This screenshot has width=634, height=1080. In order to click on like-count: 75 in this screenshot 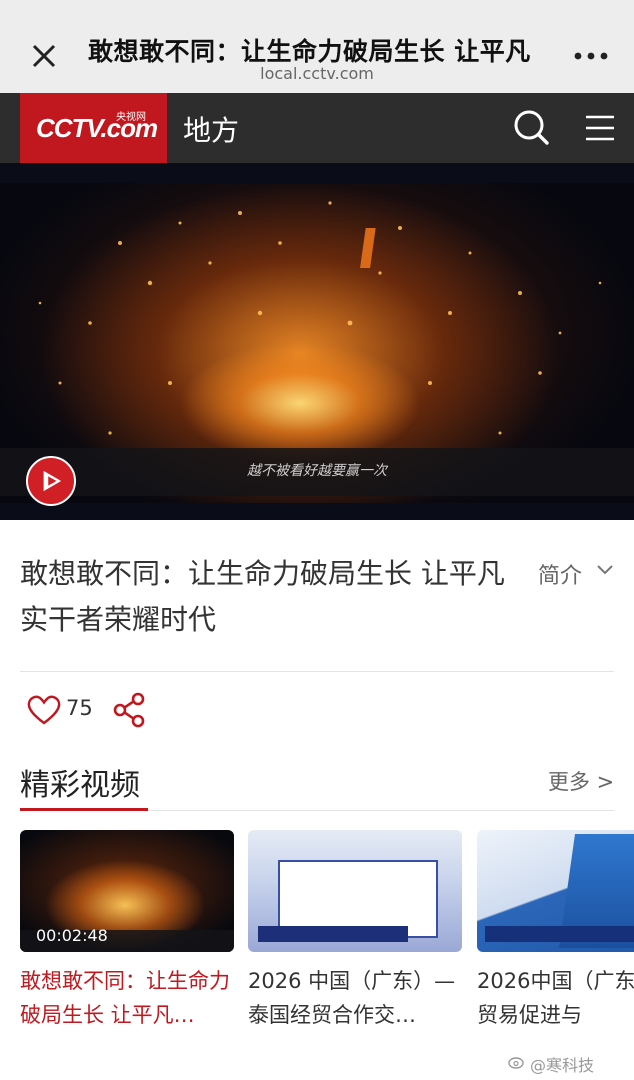, I will do `click(79, 708)`.